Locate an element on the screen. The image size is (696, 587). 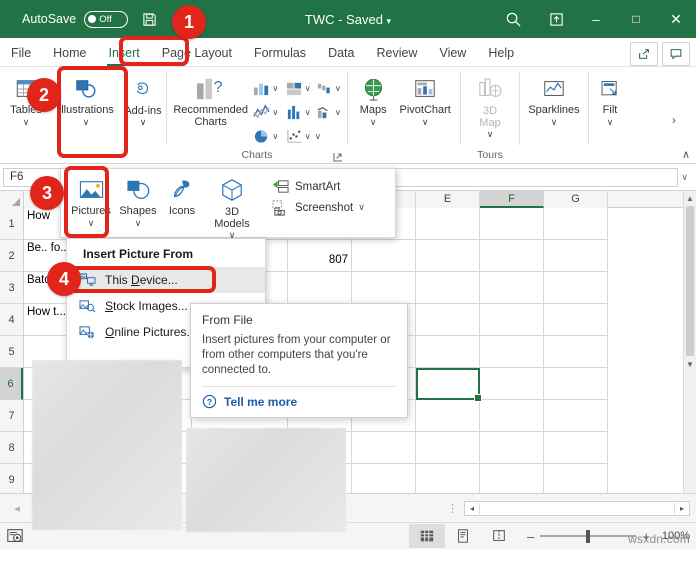
shapes-button: Shapes ∨ is located at coordinates (138, 200).